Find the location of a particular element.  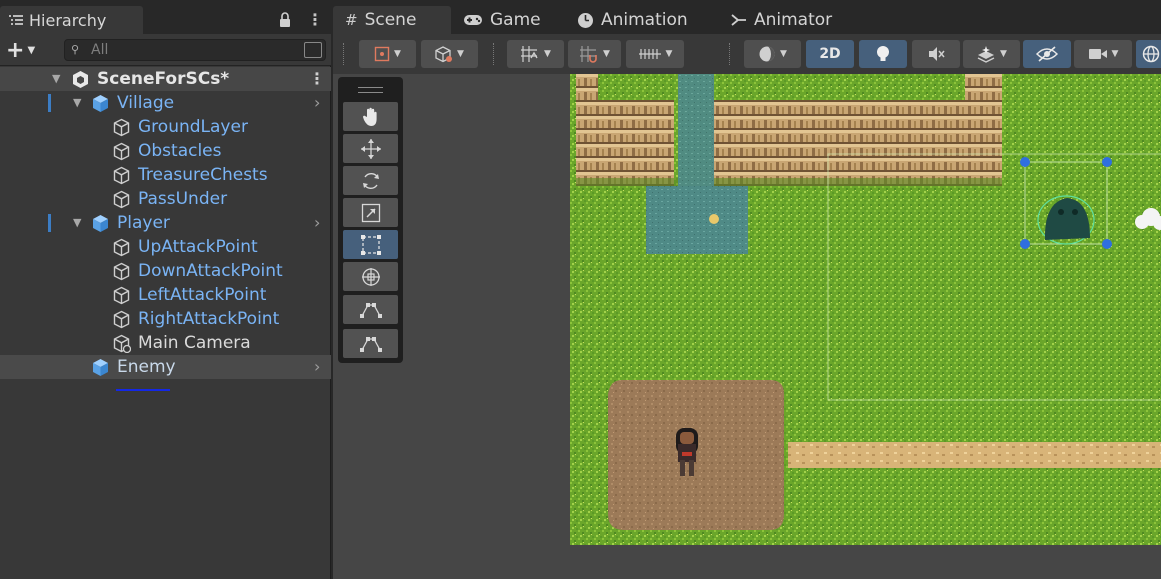

lock-icon is located at coordinates (285, 20).